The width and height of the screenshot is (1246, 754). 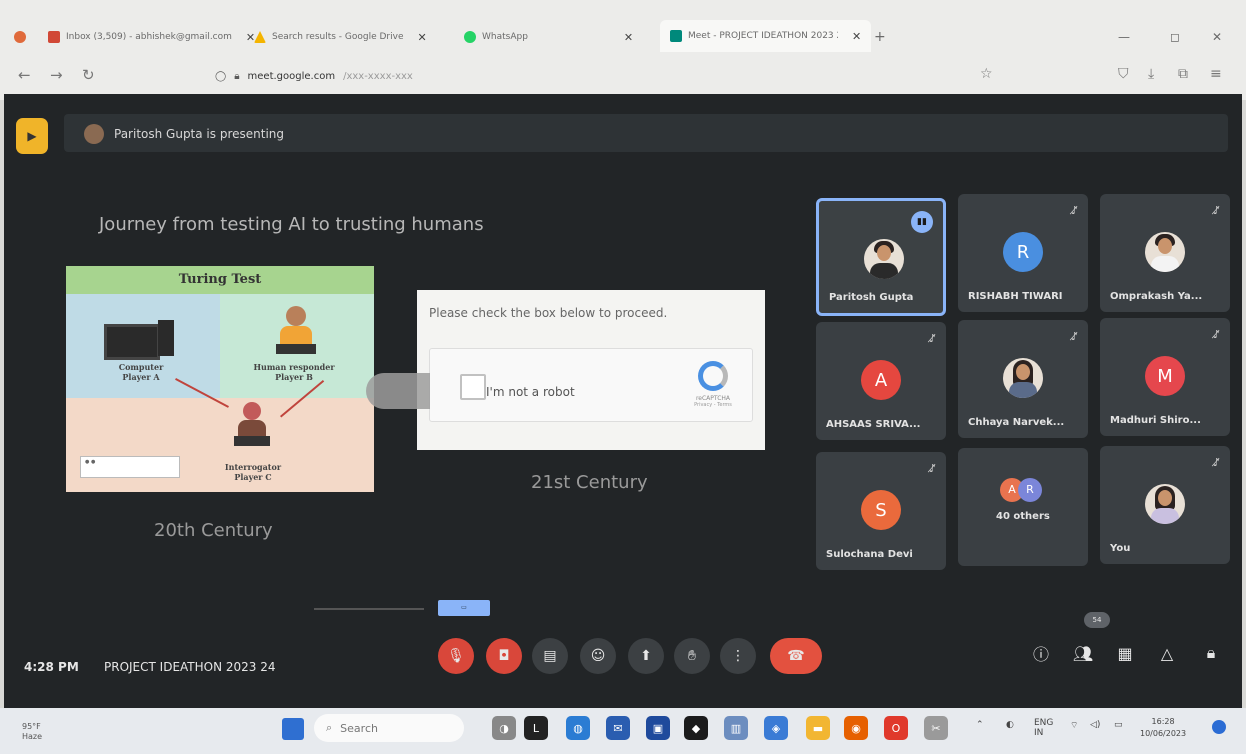 I want to click on weather-widget: 95°F Haze, so click(x=32, y=732).